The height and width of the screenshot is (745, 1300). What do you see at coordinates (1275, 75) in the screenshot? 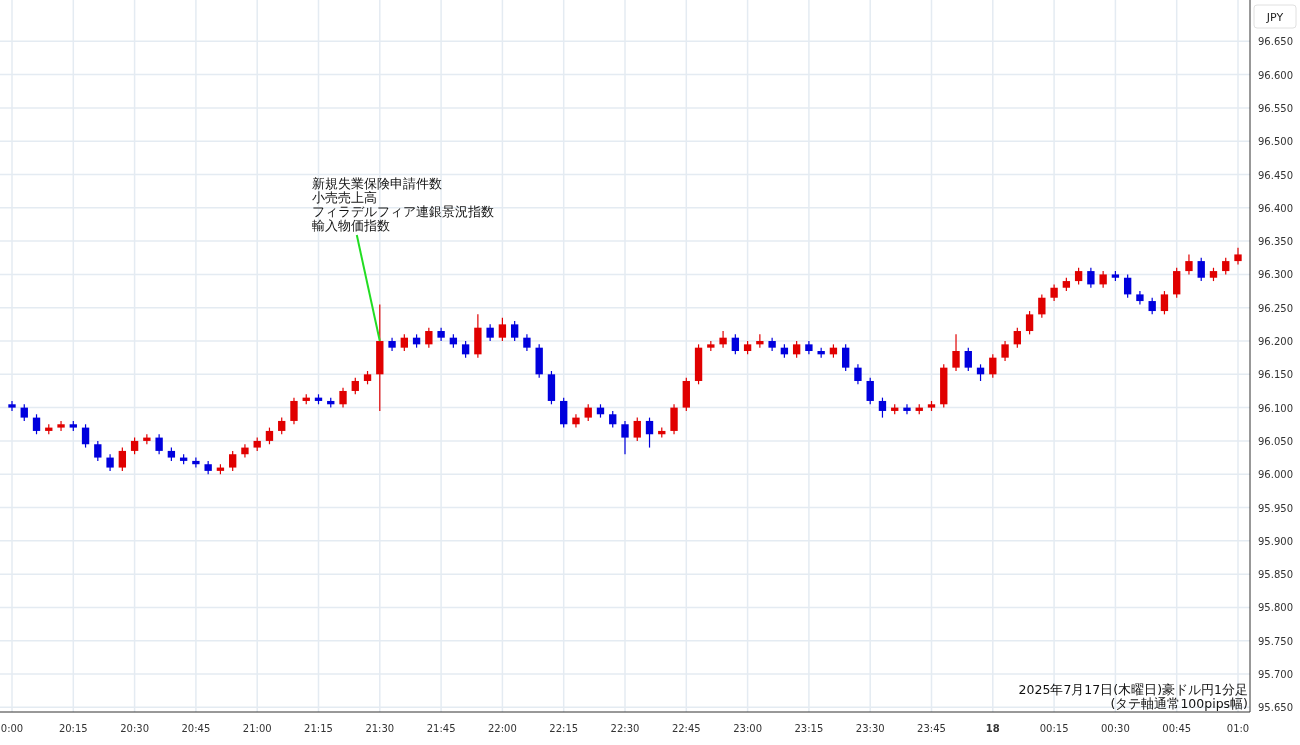
I see `axis-label: 96.600` at bounding box center [1275, 75].